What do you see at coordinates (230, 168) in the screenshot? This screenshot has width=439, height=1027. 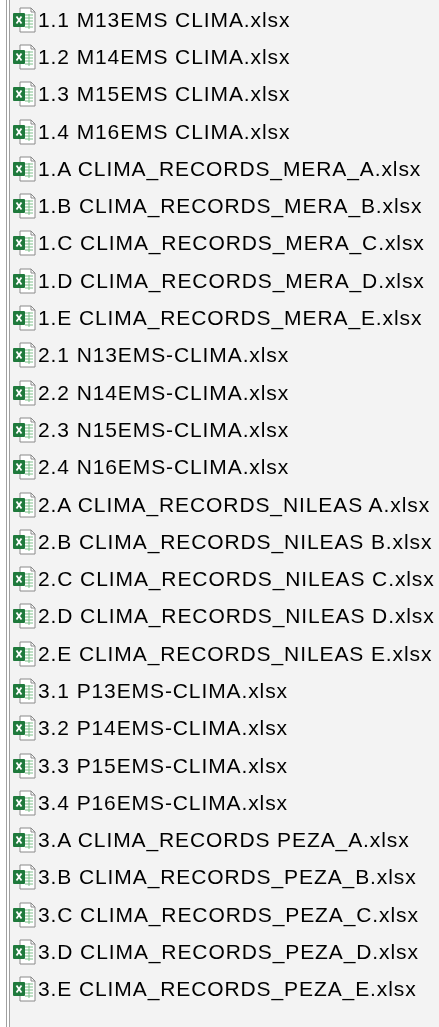 I see `file-name: 1.A CLIMA_RECORDS_MERA_A.xlsx` at bounding box center [230, 168].